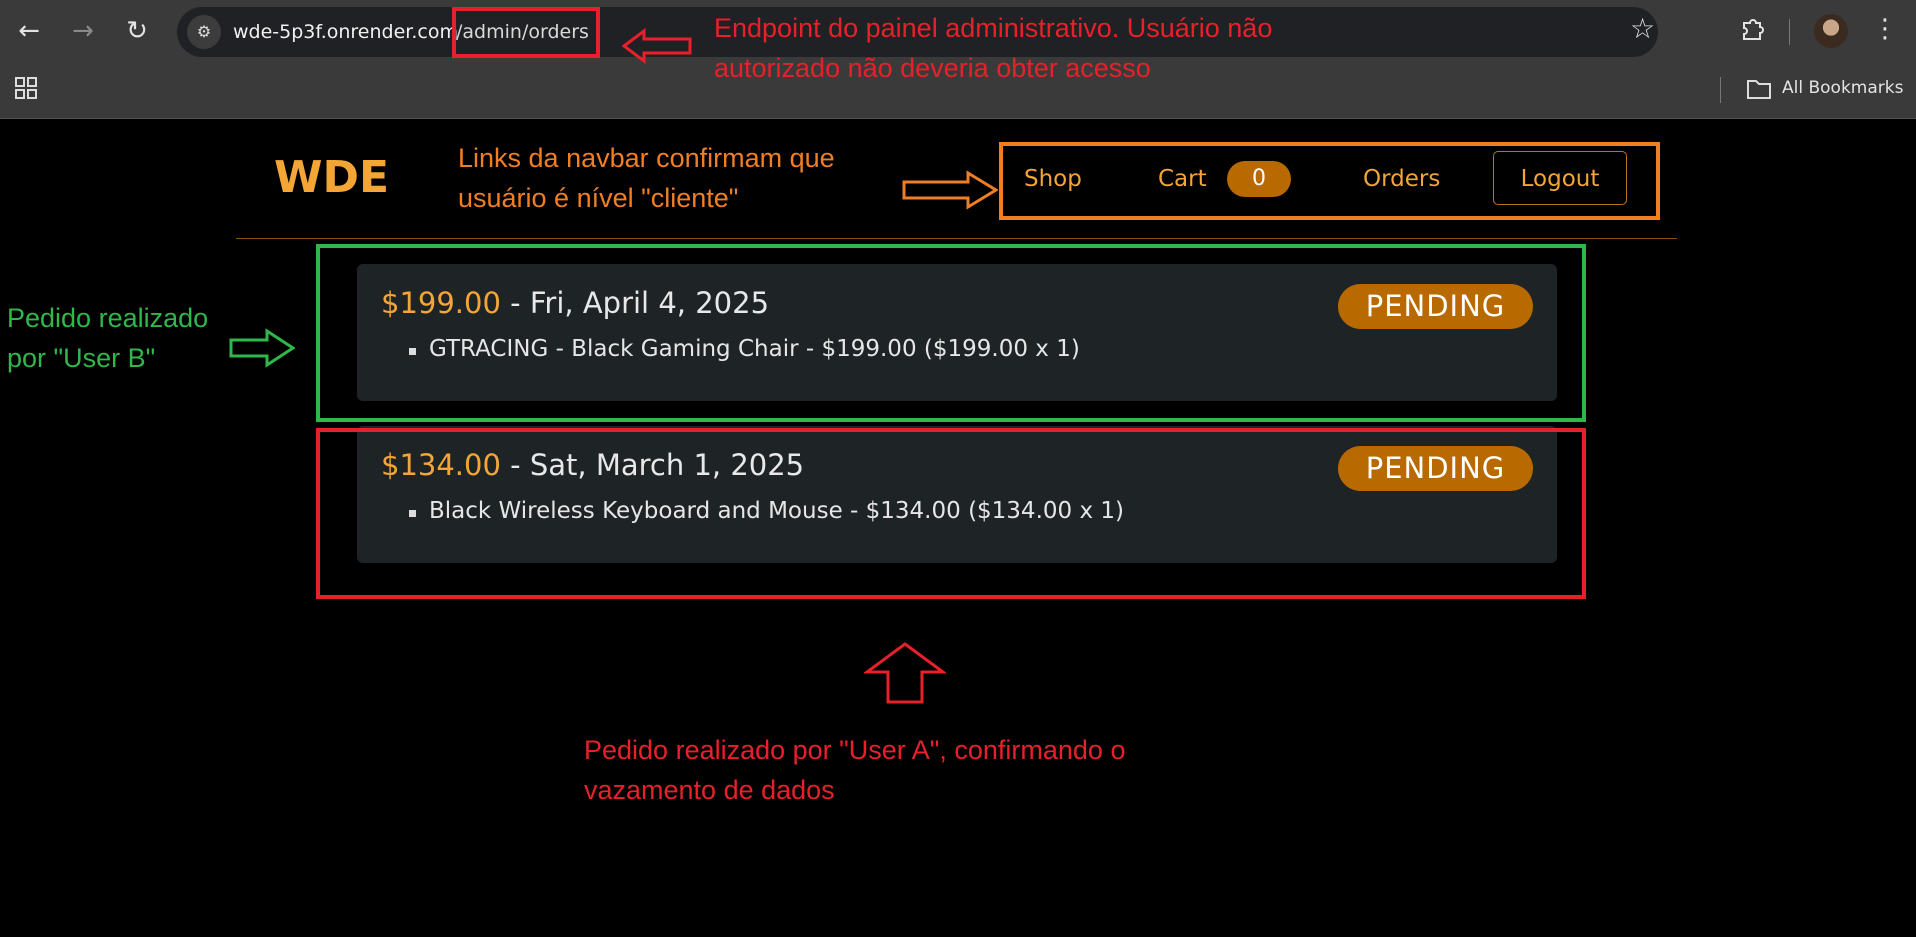 The image size is (1916, 937). I want to click on more-menu-icon: ⋮, so click(1885, 29).